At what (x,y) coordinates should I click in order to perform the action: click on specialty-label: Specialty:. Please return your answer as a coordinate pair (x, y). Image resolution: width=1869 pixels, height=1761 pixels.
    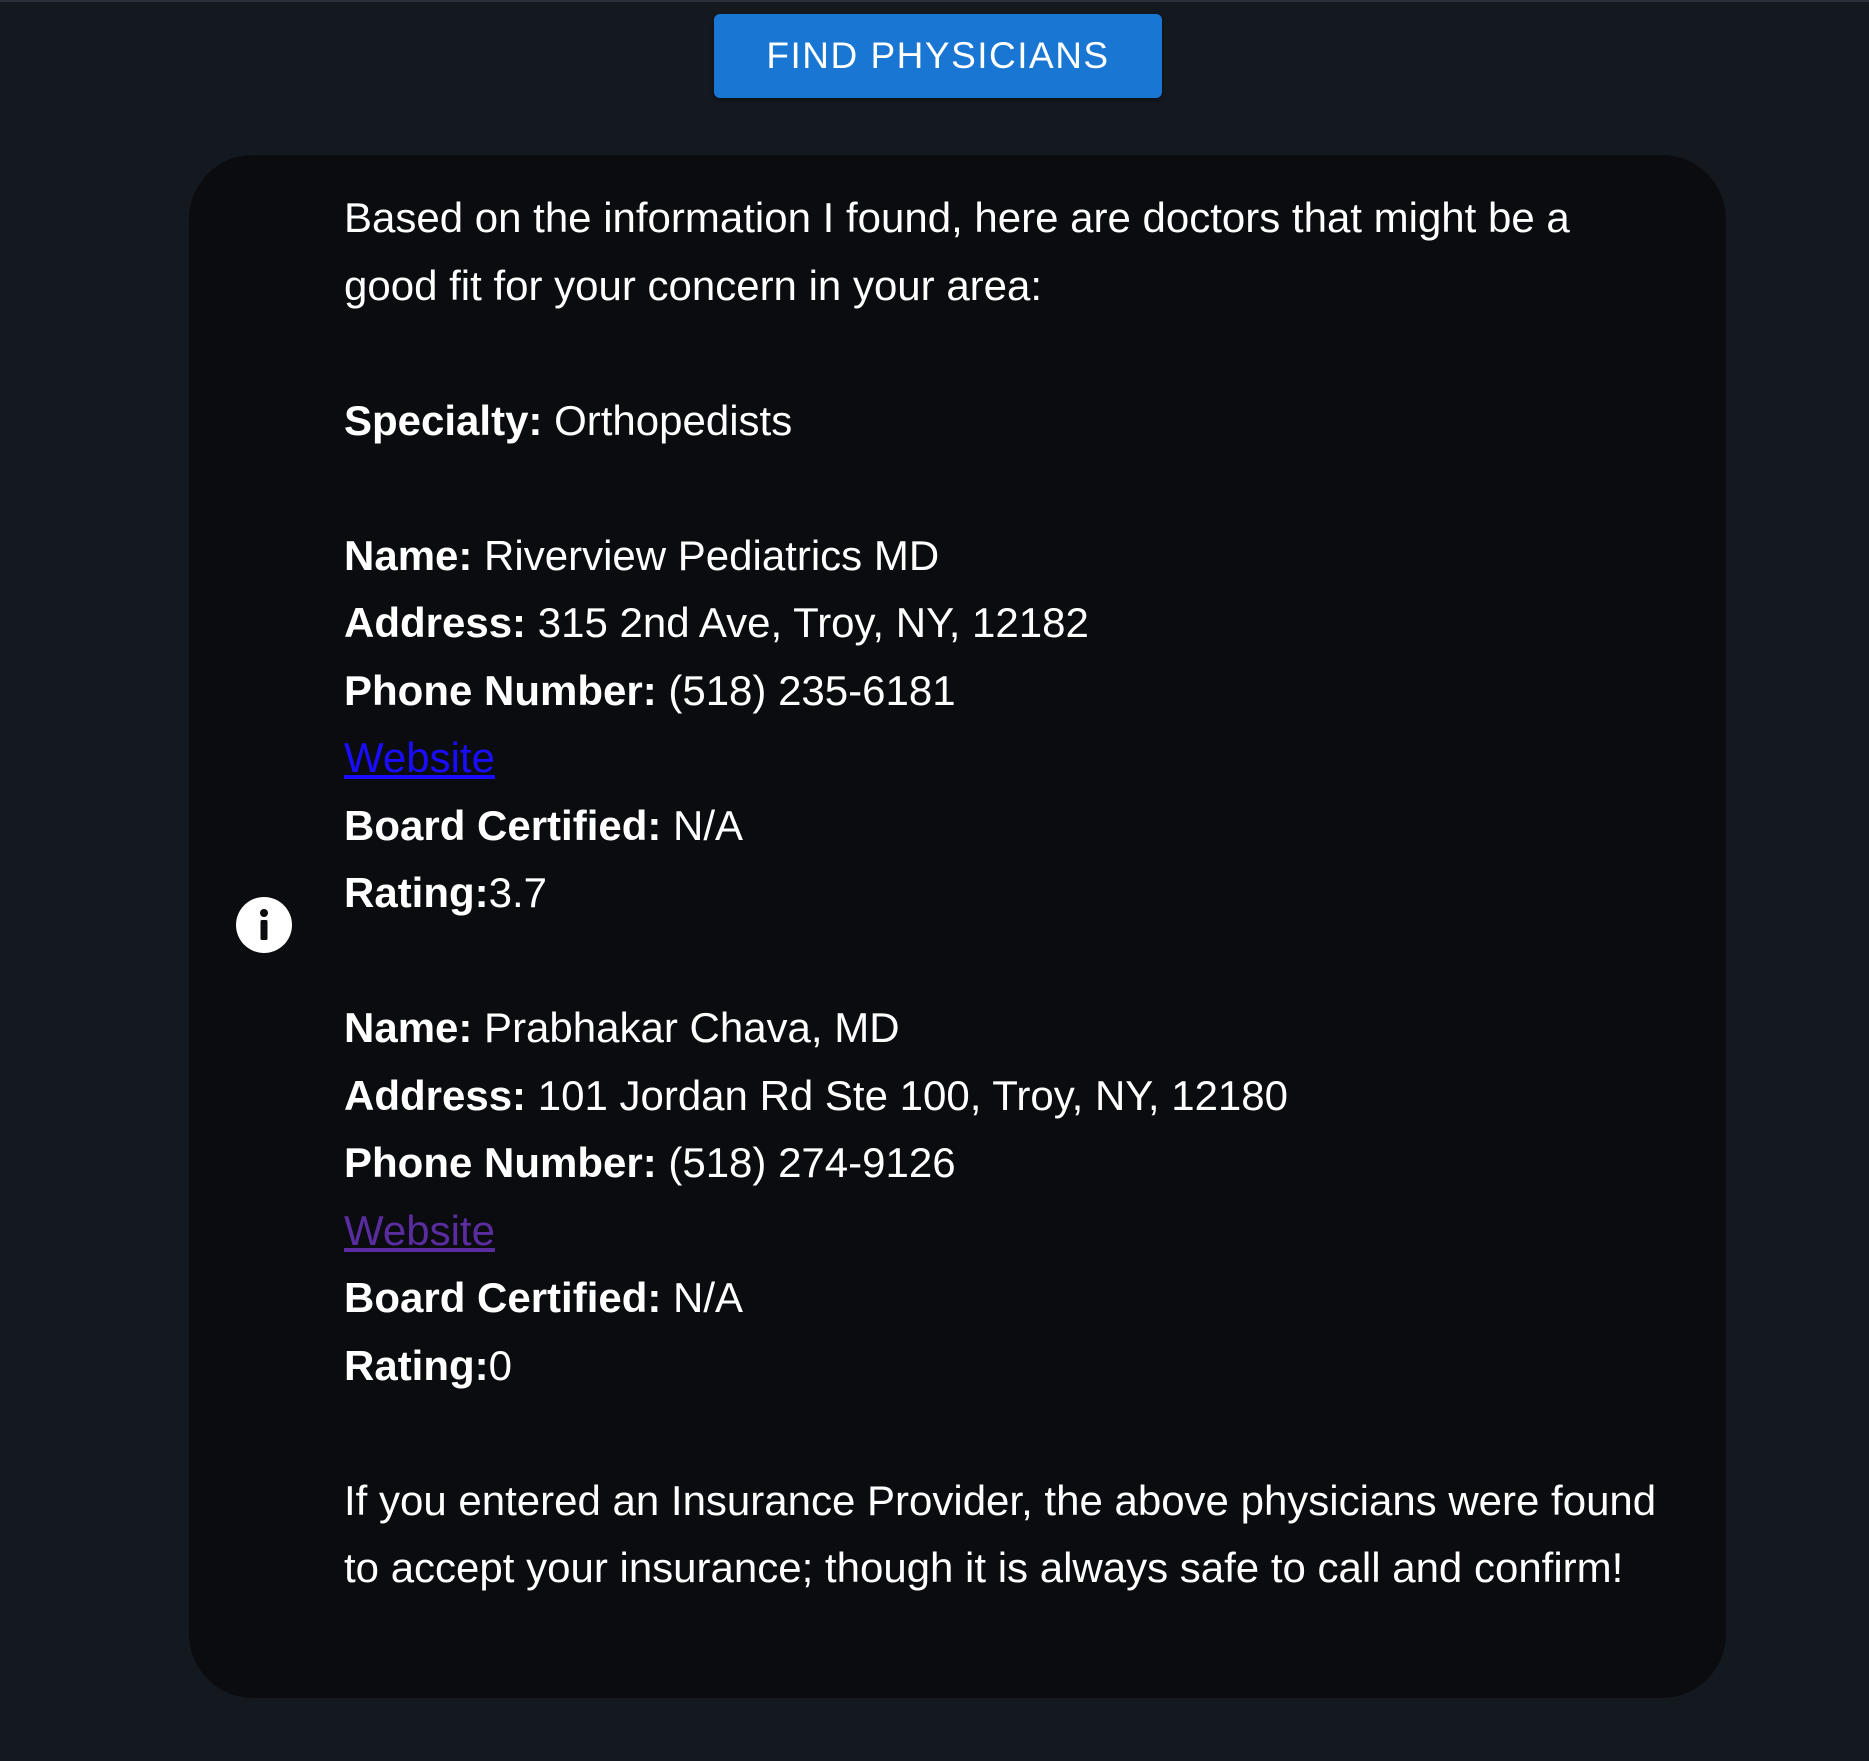
    Looking at the image, I should click on (443, 420).